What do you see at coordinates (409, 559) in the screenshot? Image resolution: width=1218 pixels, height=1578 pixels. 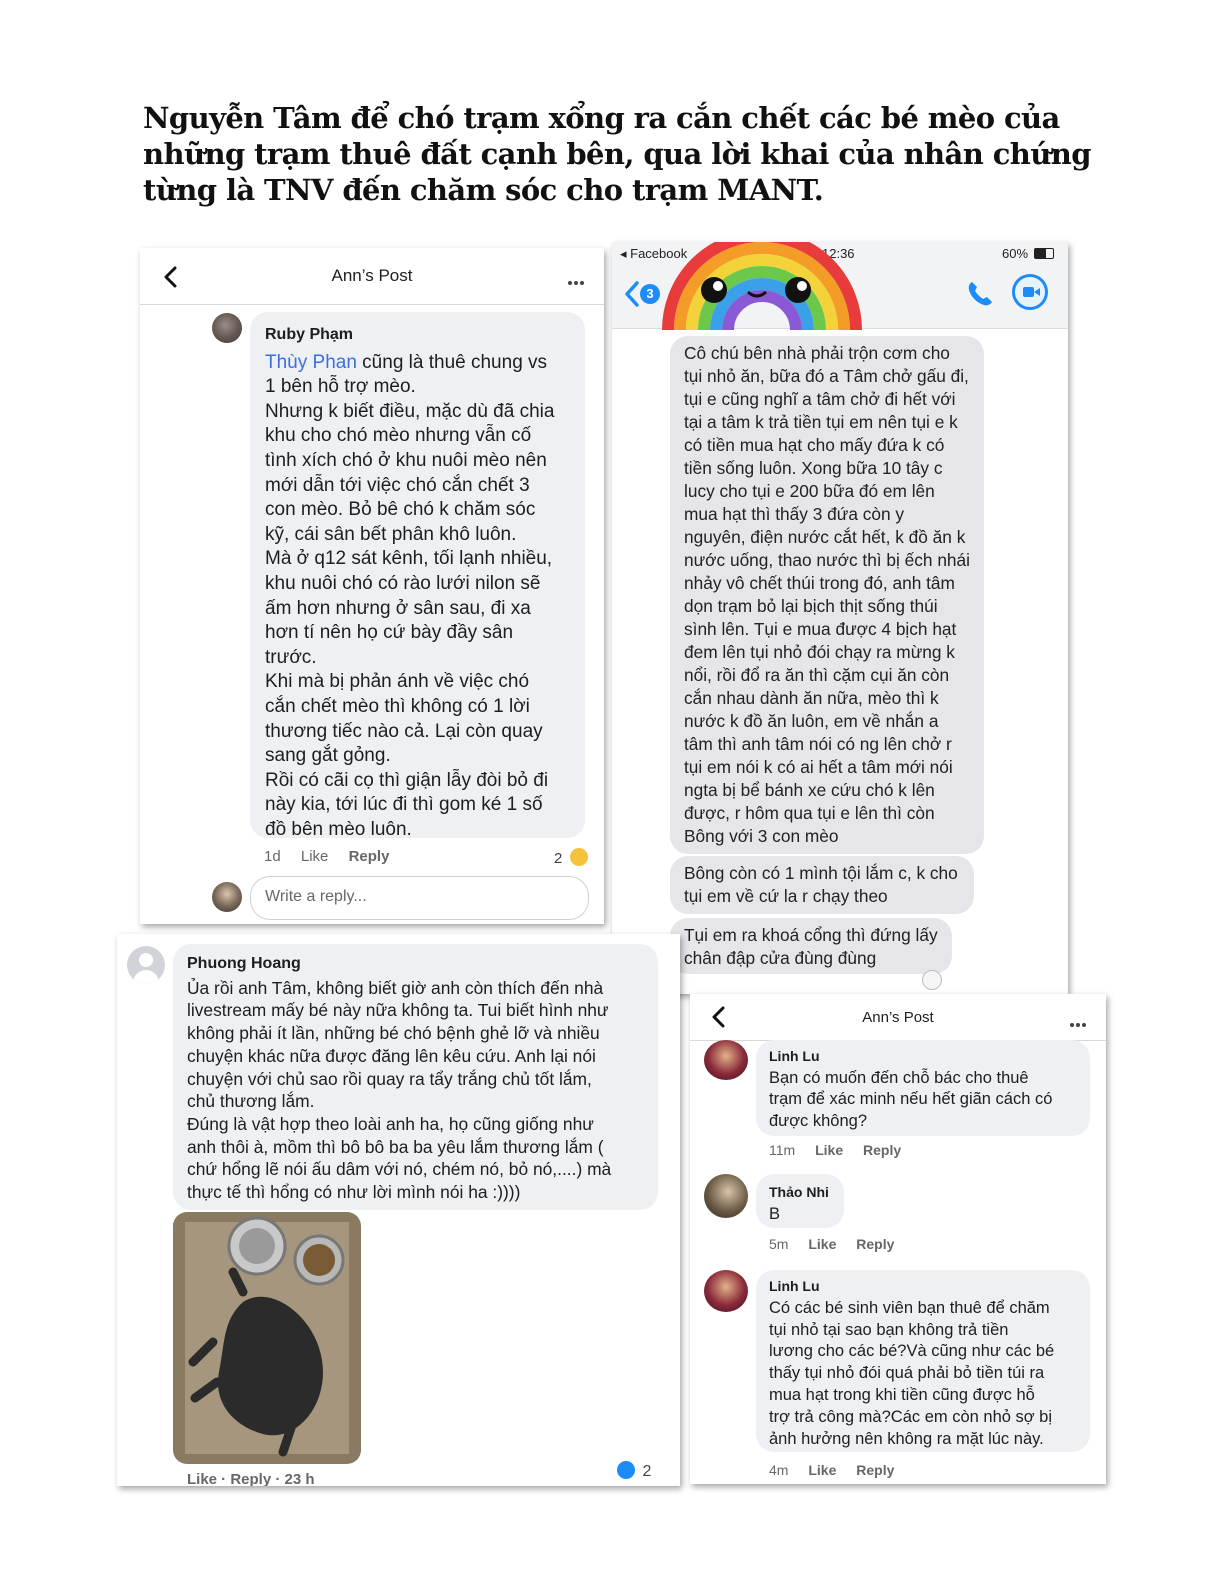 I see `comment-line: Mà ở q12 sát kênh, tối lạnh nhiều,` at bounding box center [409, 559].